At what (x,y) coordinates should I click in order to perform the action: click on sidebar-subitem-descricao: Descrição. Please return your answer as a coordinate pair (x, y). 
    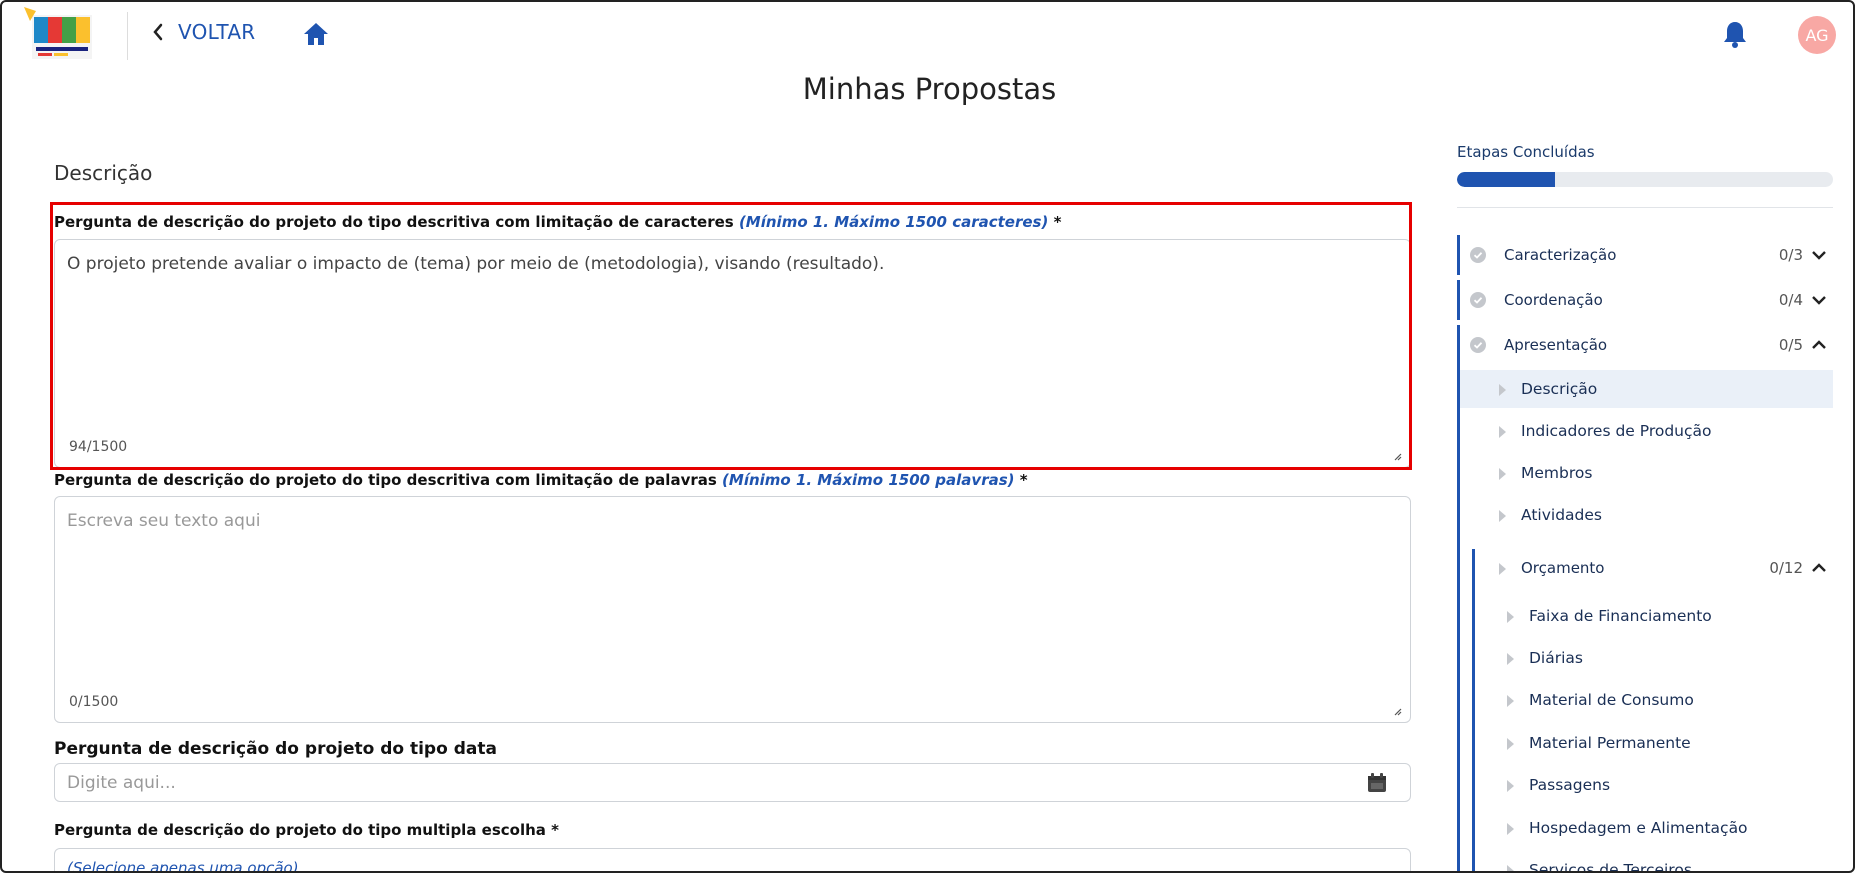
    Looking at the image, I should click on (1646, 389).